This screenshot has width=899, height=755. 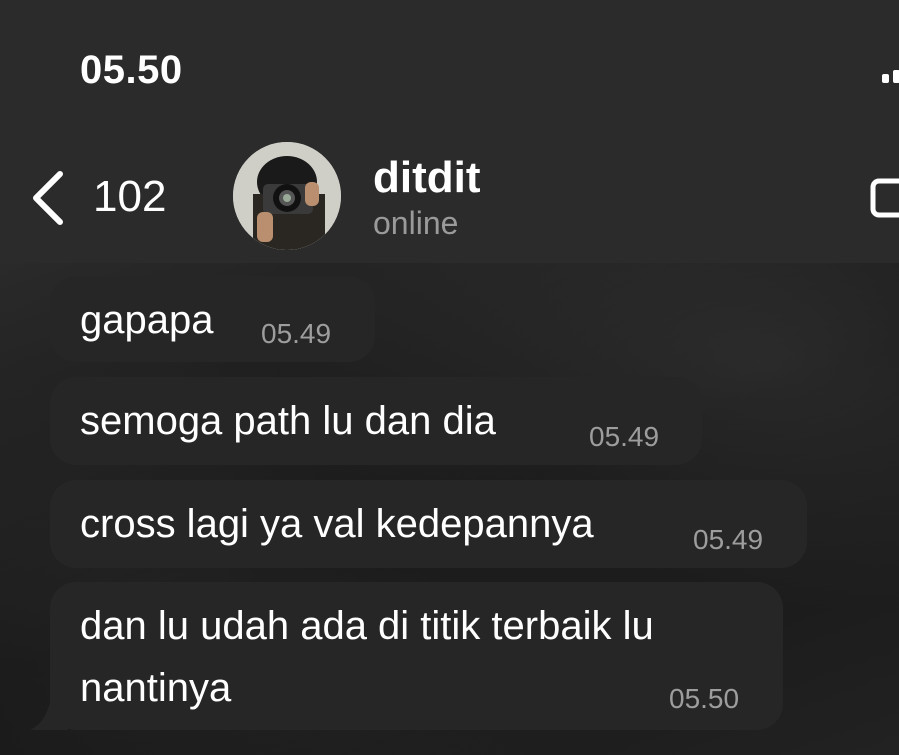 I want to click on message-bubble: cross lagi ya val kedepannya 05.49, so click(x=428, y=524).